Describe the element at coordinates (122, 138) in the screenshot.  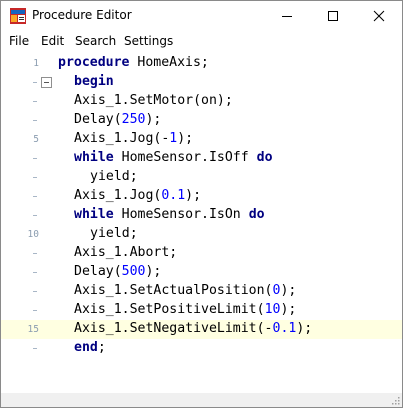
I see `text-token: Axis_1.Jog(-` at that location.